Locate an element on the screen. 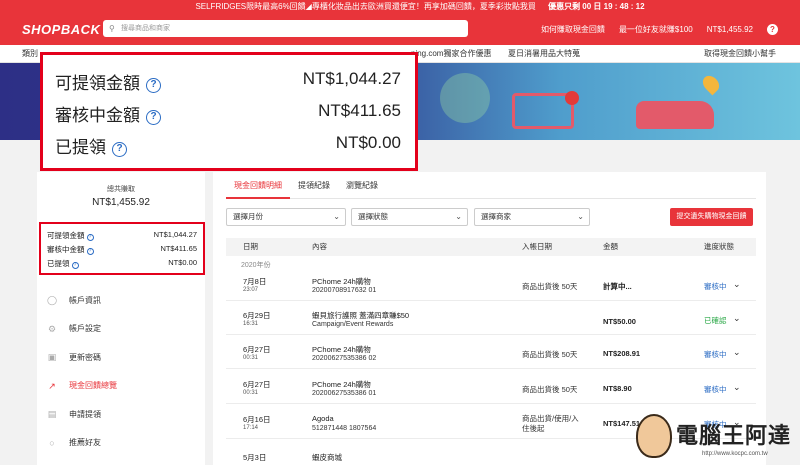 The image size is (800, 465). tab-cashback-details: 現金回饋明細 is located at coordinates (258, 189).